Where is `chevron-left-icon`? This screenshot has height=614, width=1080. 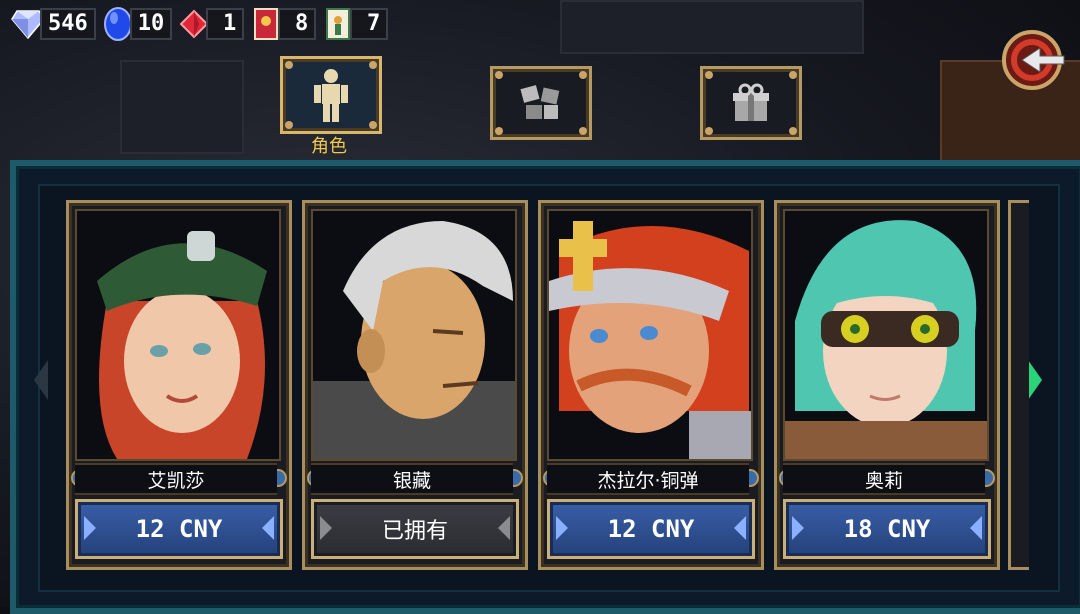
chevron-left-icon is located at coordinates (41, 380).